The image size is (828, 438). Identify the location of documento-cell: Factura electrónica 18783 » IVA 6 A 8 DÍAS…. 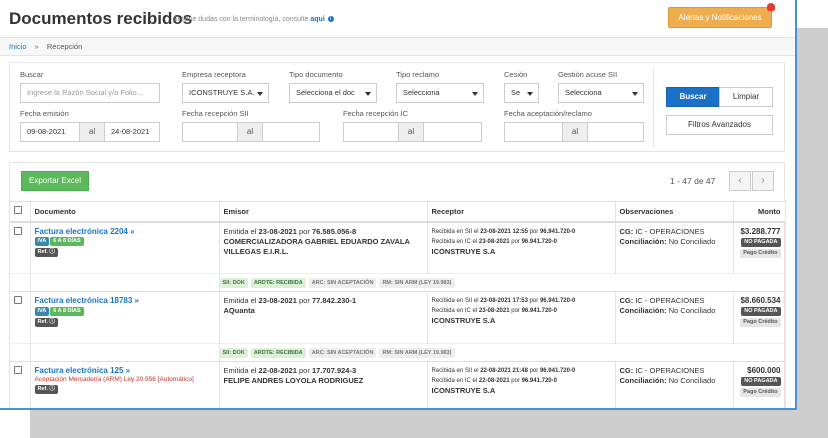
(125, 317).